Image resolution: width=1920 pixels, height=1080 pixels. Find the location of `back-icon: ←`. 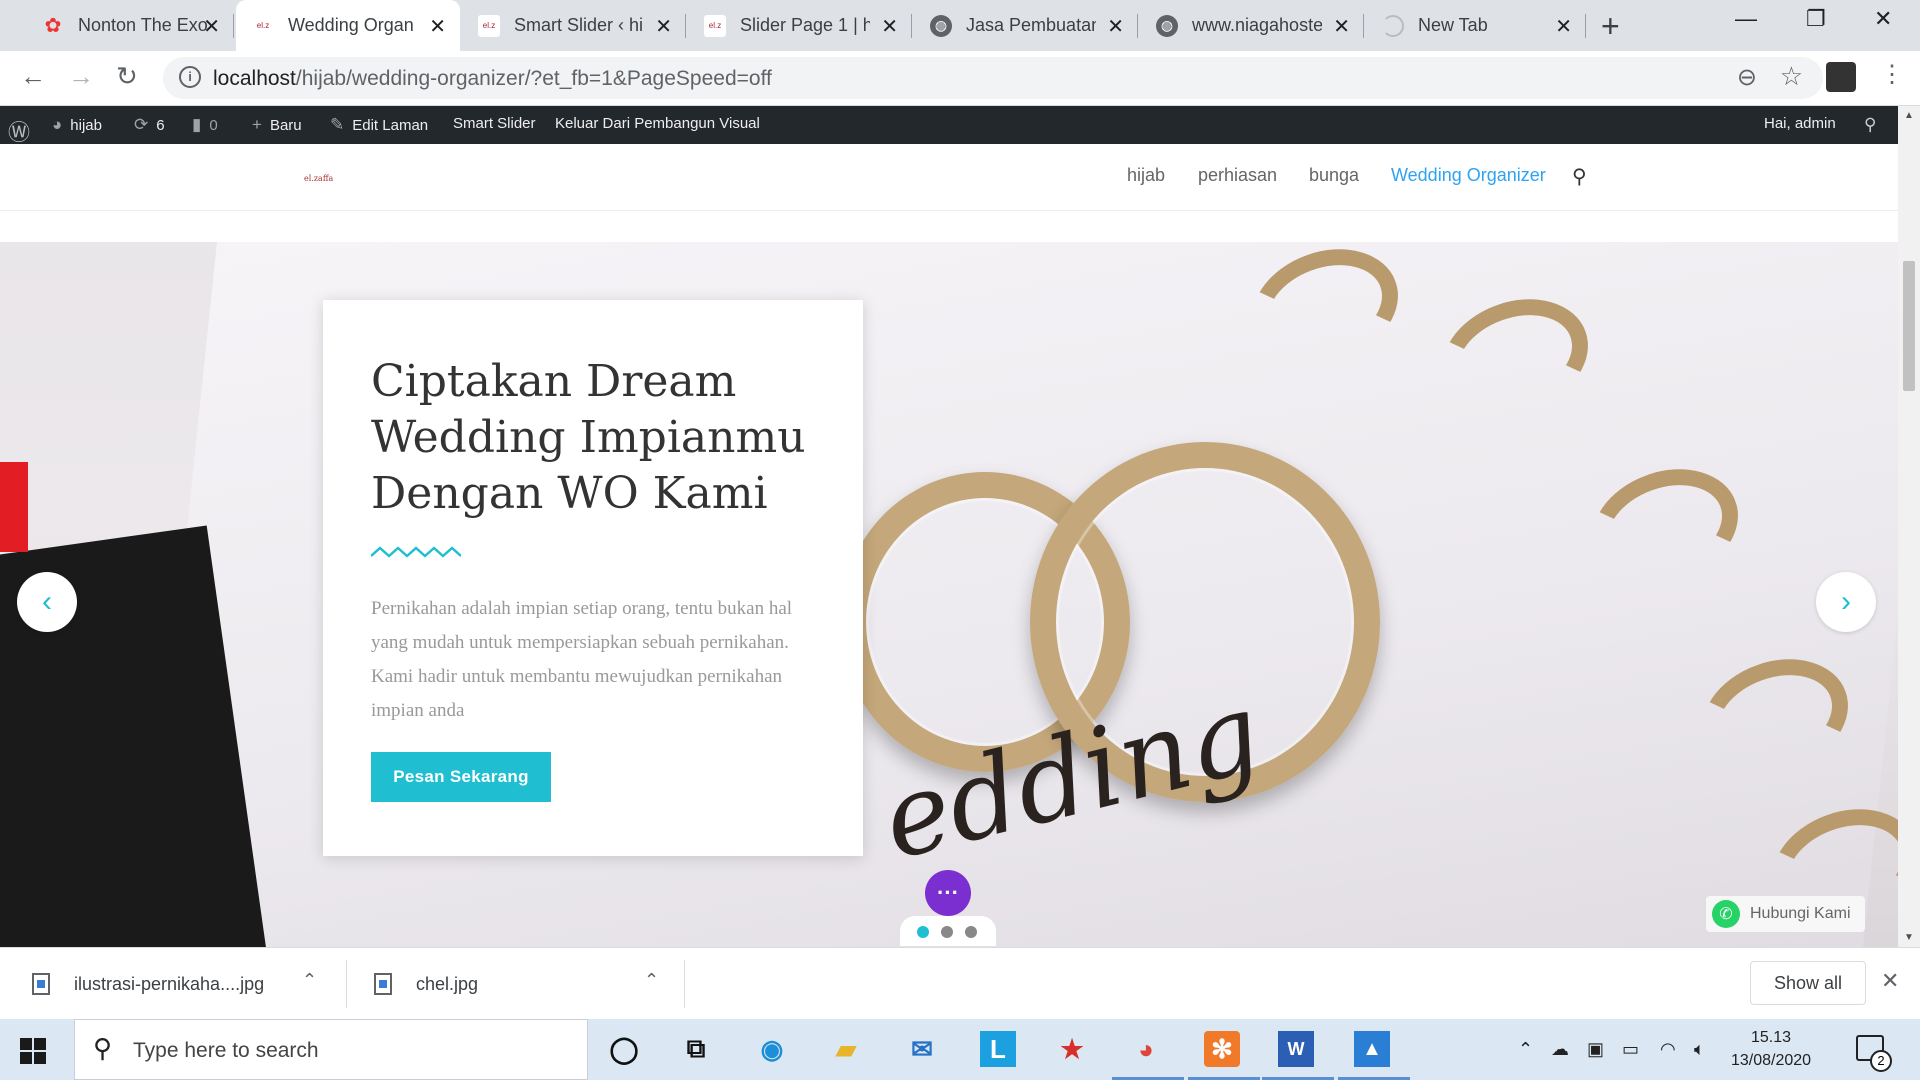

back-icon: ← is located at coordinates (33, 76).